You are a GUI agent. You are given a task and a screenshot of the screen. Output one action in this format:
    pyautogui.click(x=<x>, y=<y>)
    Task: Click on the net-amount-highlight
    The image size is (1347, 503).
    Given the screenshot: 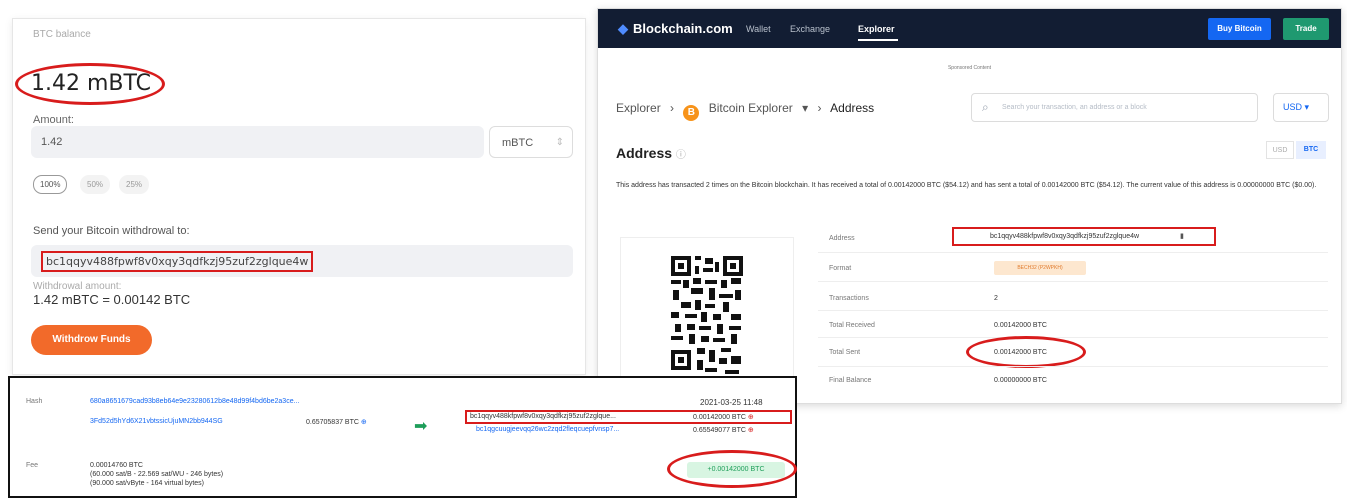 What is the action you would take?
    pyautogui.click(x=732, y=469)
    